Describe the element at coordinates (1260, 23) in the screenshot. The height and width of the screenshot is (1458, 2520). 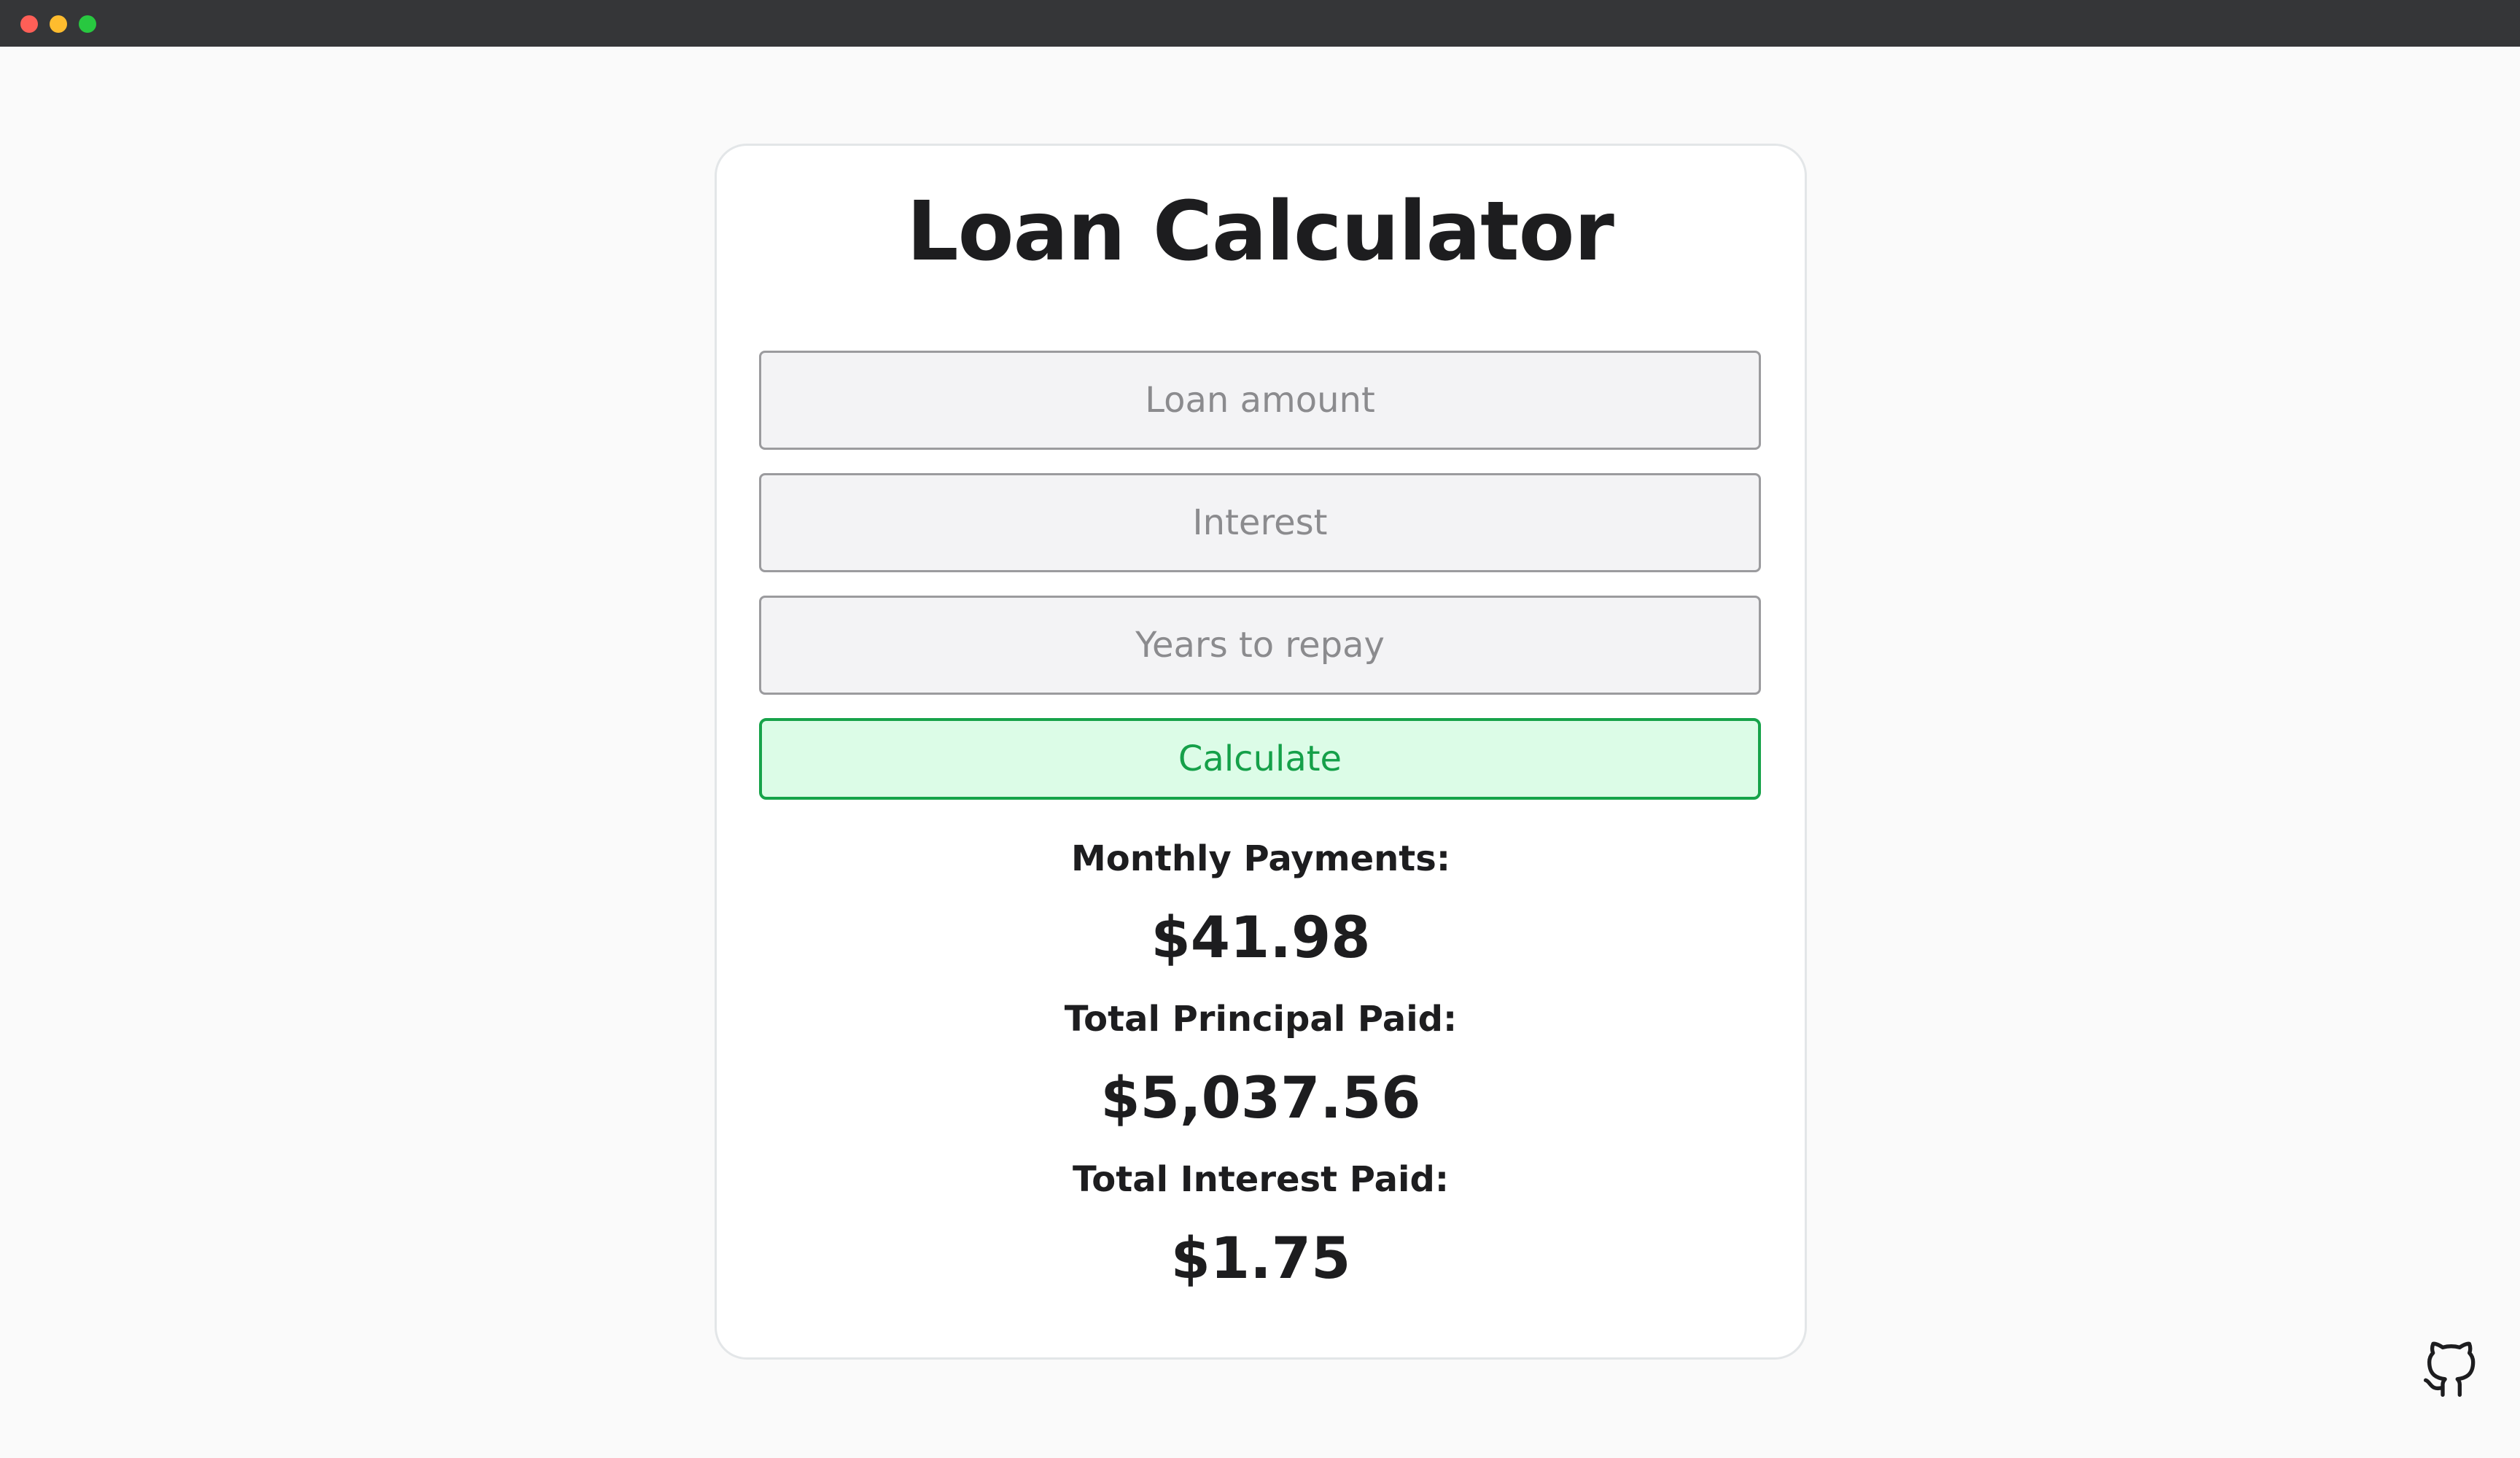
I see `window-titlebar` at that location.